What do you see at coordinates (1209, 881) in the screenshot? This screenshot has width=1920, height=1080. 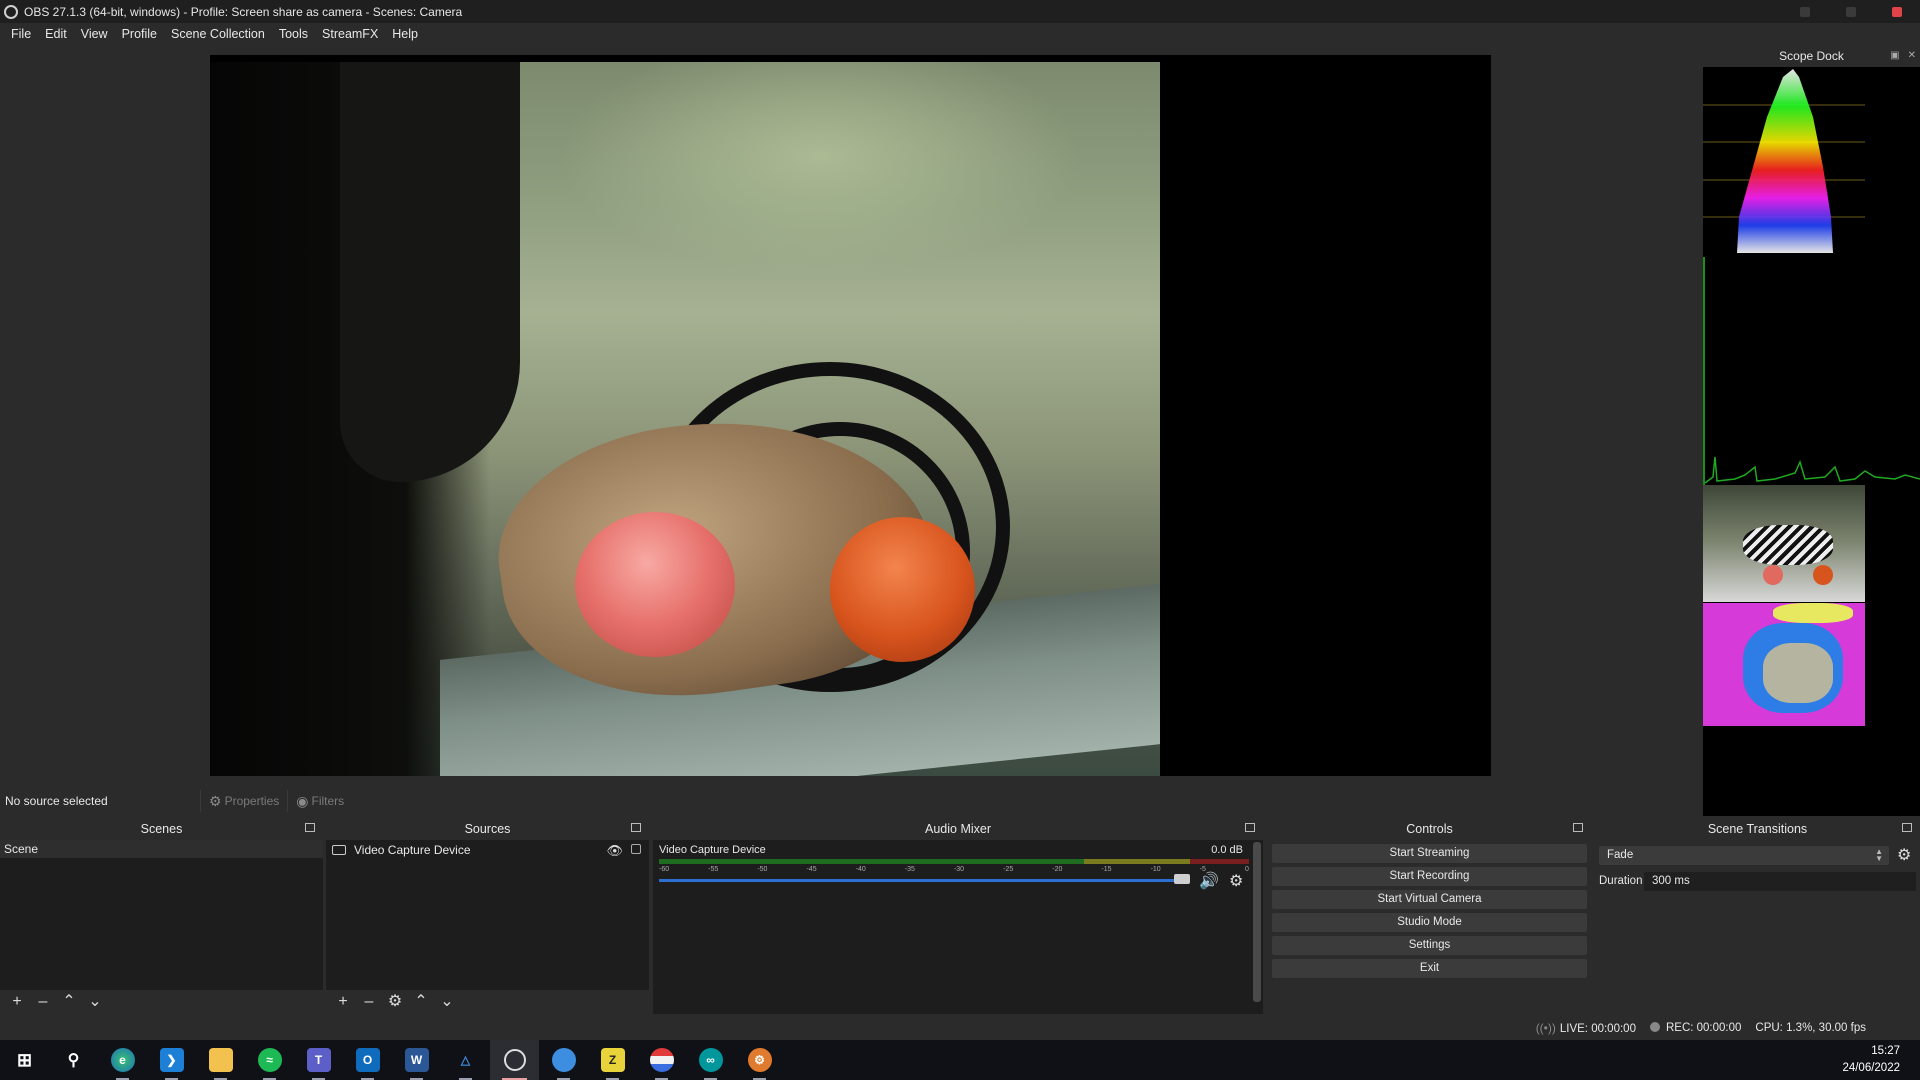 I see `speaker-icon: 🔊` at bounding box center [1209, 881].